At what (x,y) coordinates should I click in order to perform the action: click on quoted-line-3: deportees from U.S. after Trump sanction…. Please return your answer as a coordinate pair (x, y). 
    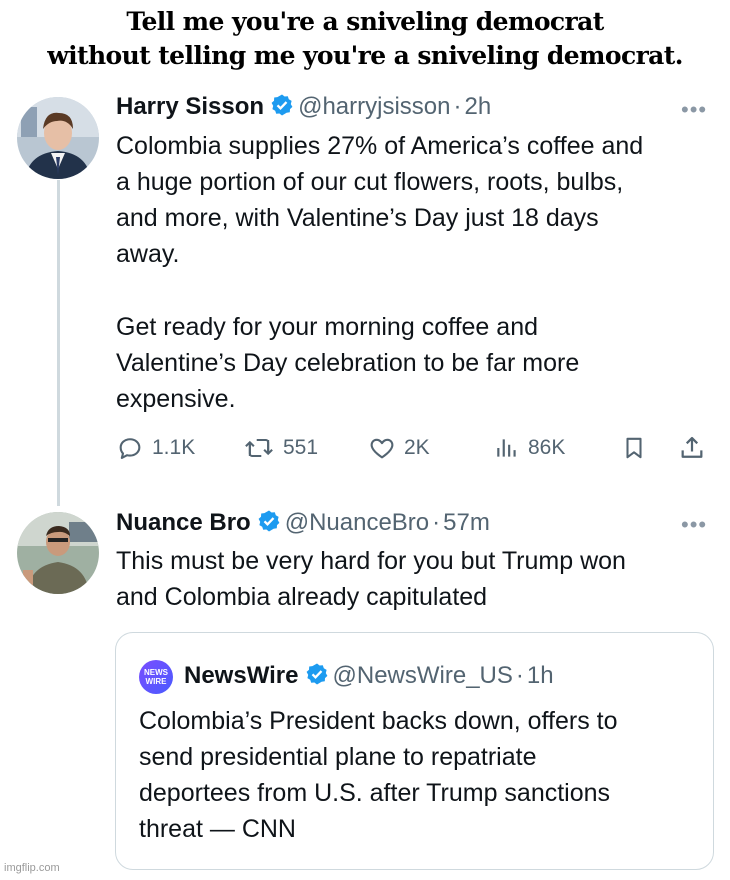
    Looking at the image, I should click on (375, 793).